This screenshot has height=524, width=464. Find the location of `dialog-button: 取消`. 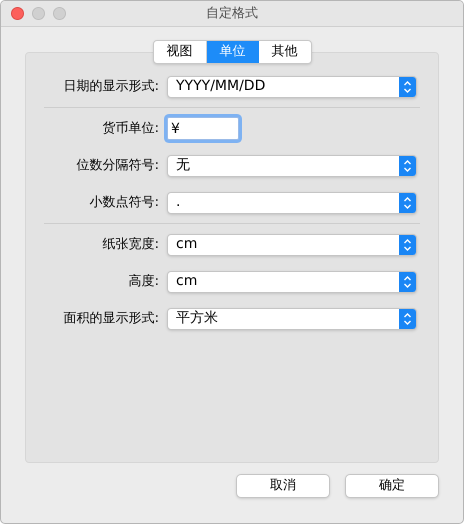

dialog-button: 取消 is located at coordinates (283, 486).